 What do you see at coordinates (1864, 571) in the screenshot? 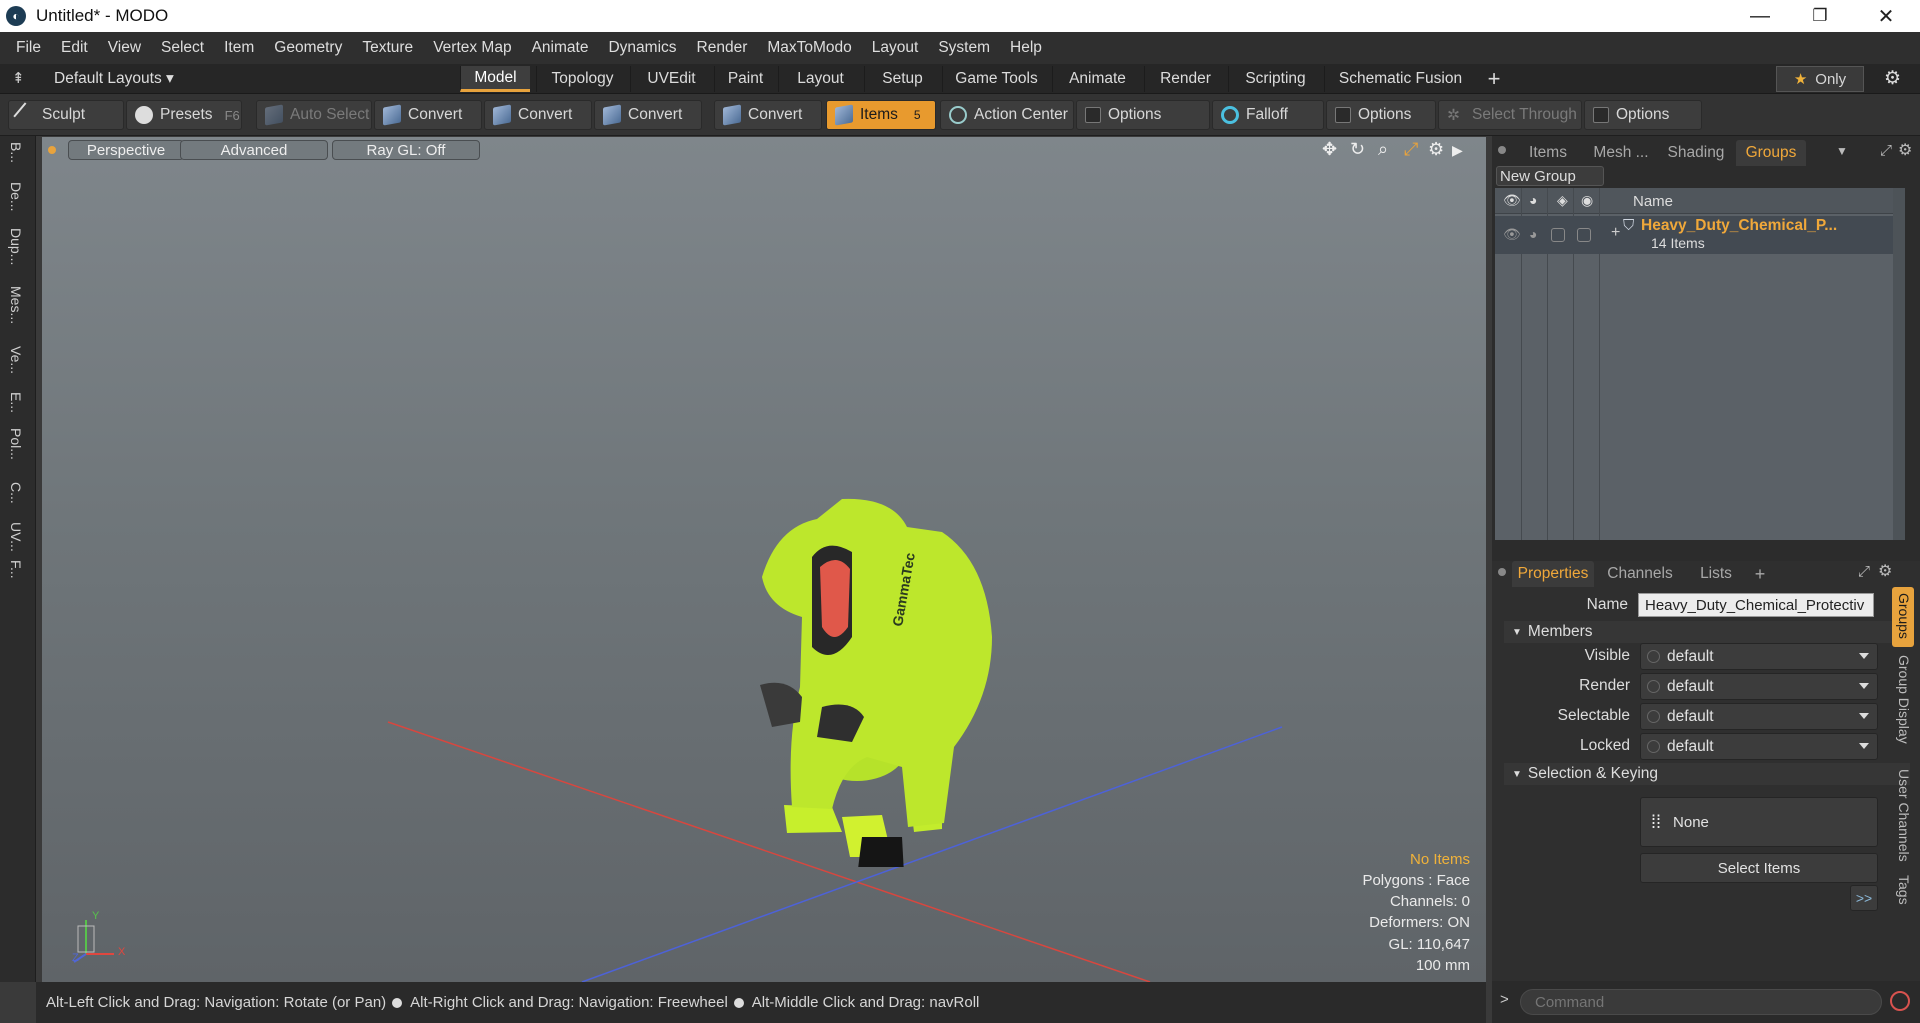
I see `expand-icon: ⤢` at bounding box center [1864, 571].